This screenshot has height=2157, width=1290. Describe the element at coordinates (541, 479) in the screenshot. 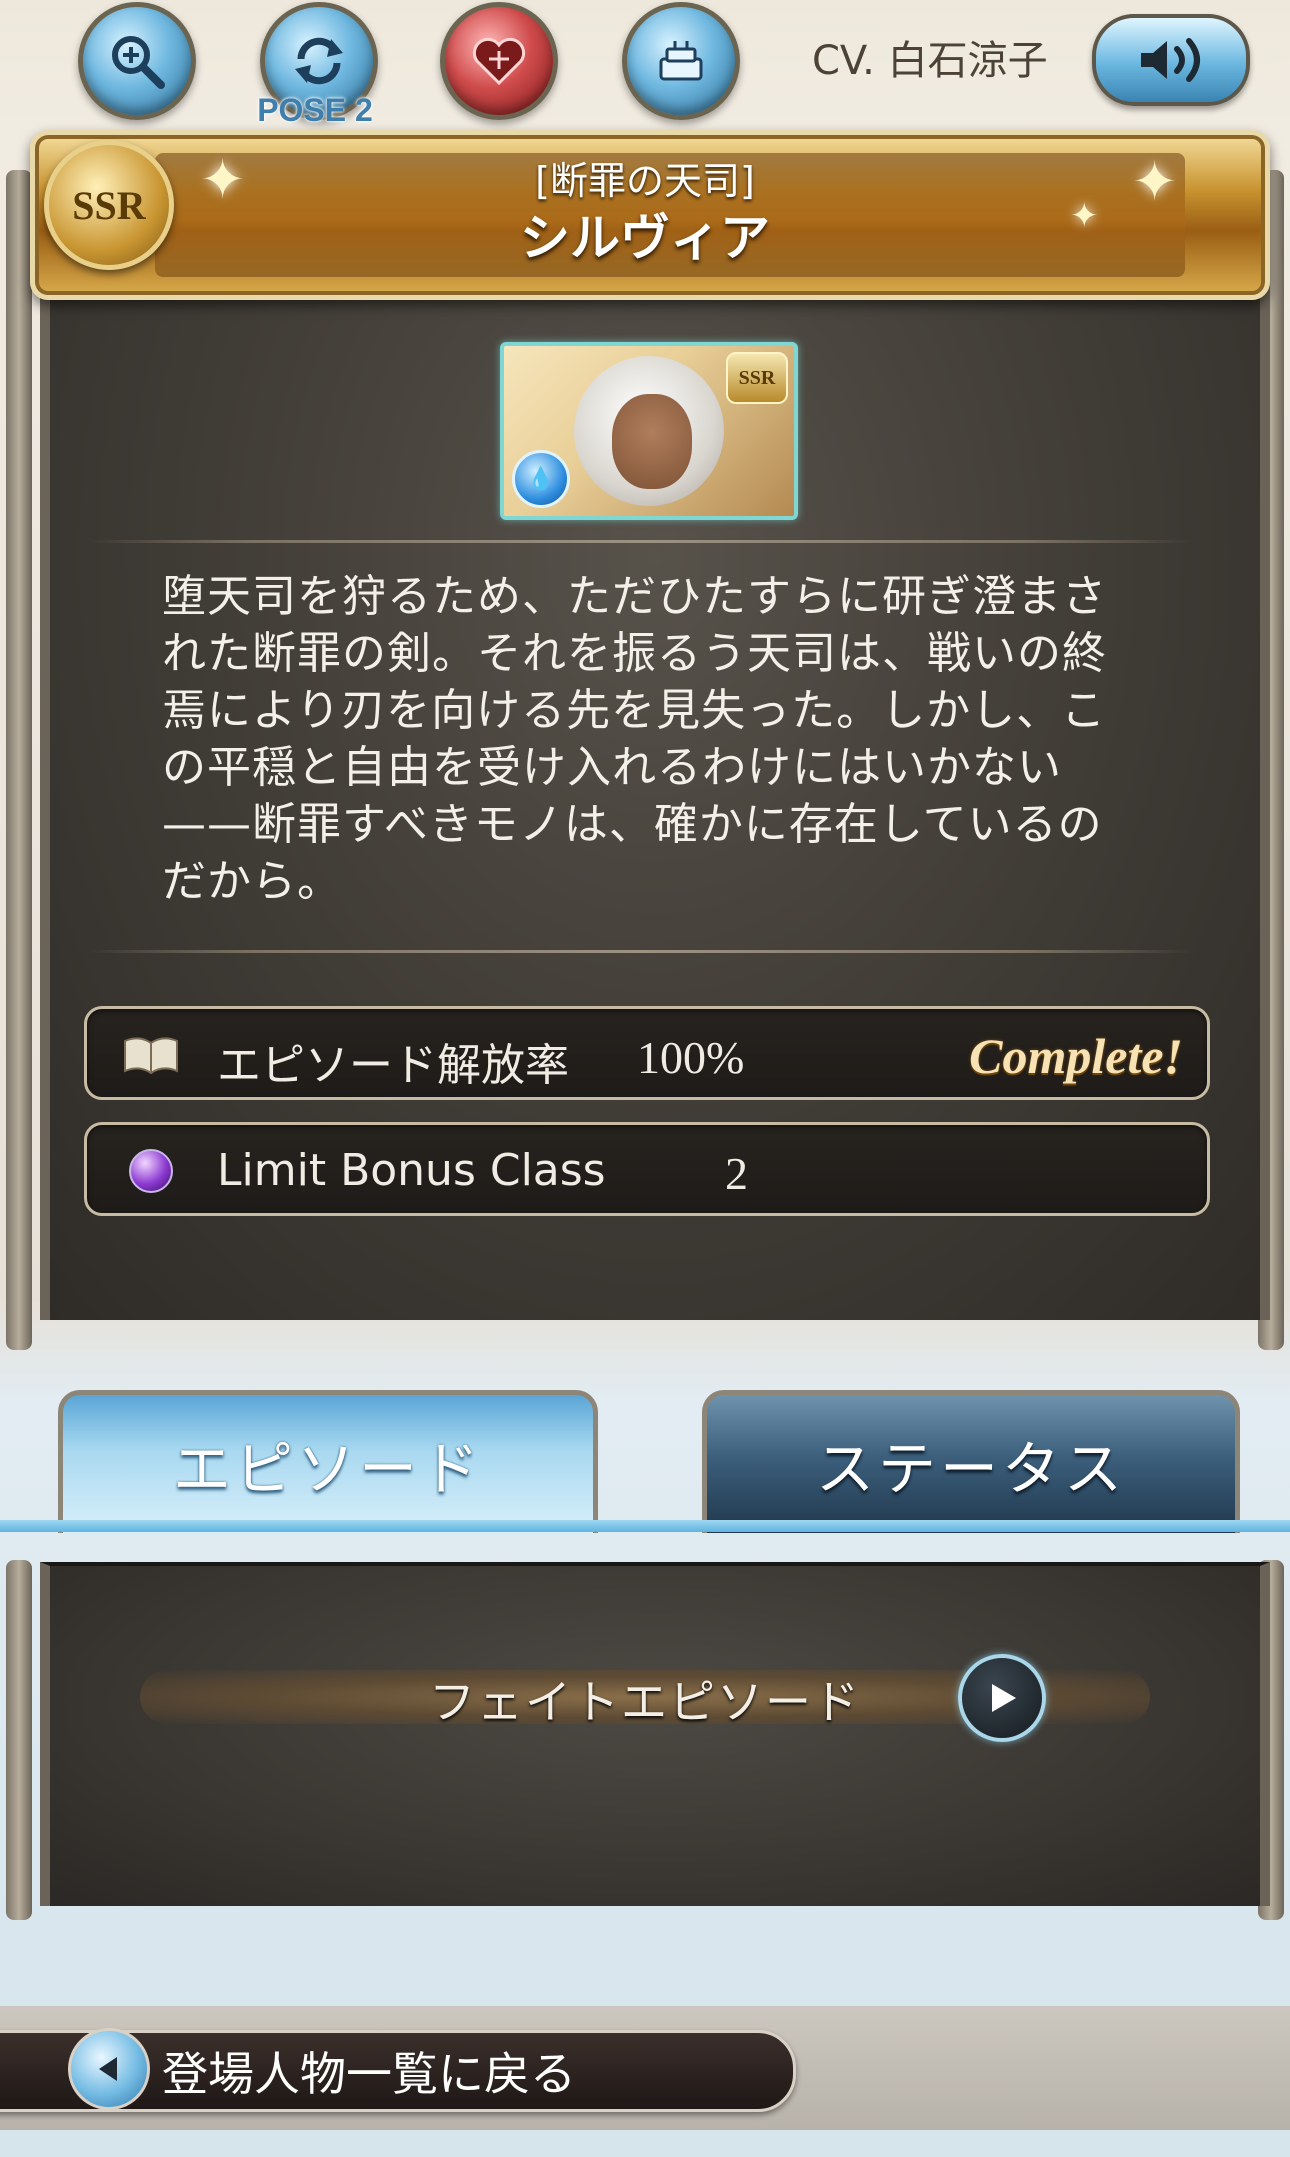

I see `water-element-icon: 💧` at that location.